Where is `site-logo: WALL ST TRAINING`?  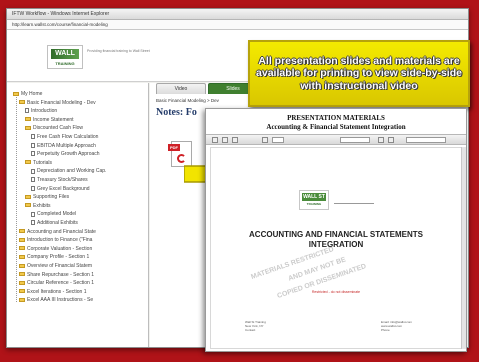
site-logo: WALL ST TRAINING is located at coordinates (65, 57).